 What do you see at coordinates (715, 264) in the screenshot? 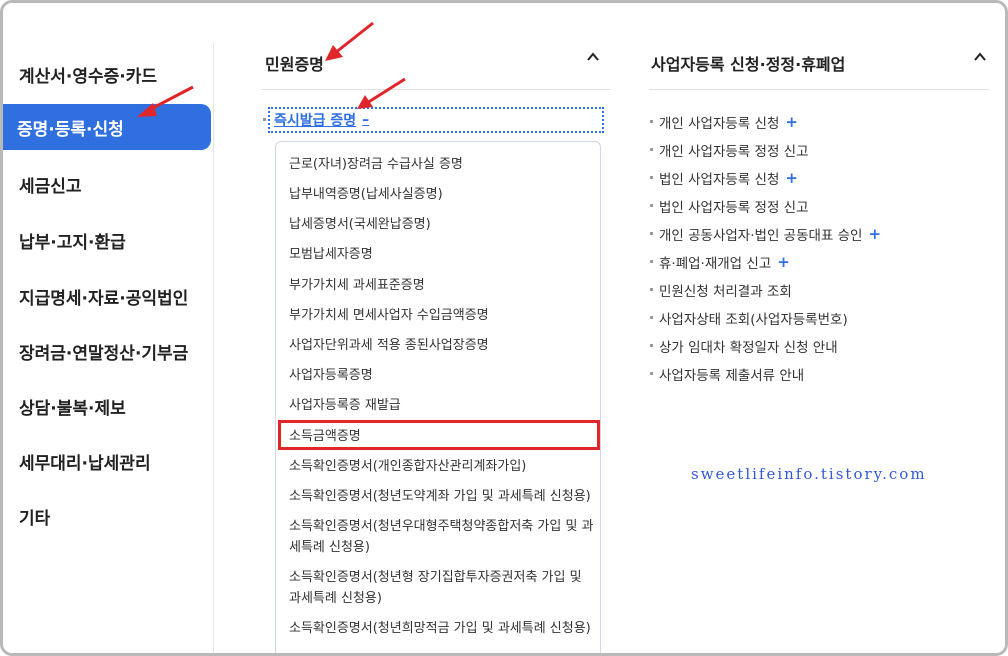
I see `biz-item-label: 휴·폐업·재개업 신고` at bounding box center [715, 264].